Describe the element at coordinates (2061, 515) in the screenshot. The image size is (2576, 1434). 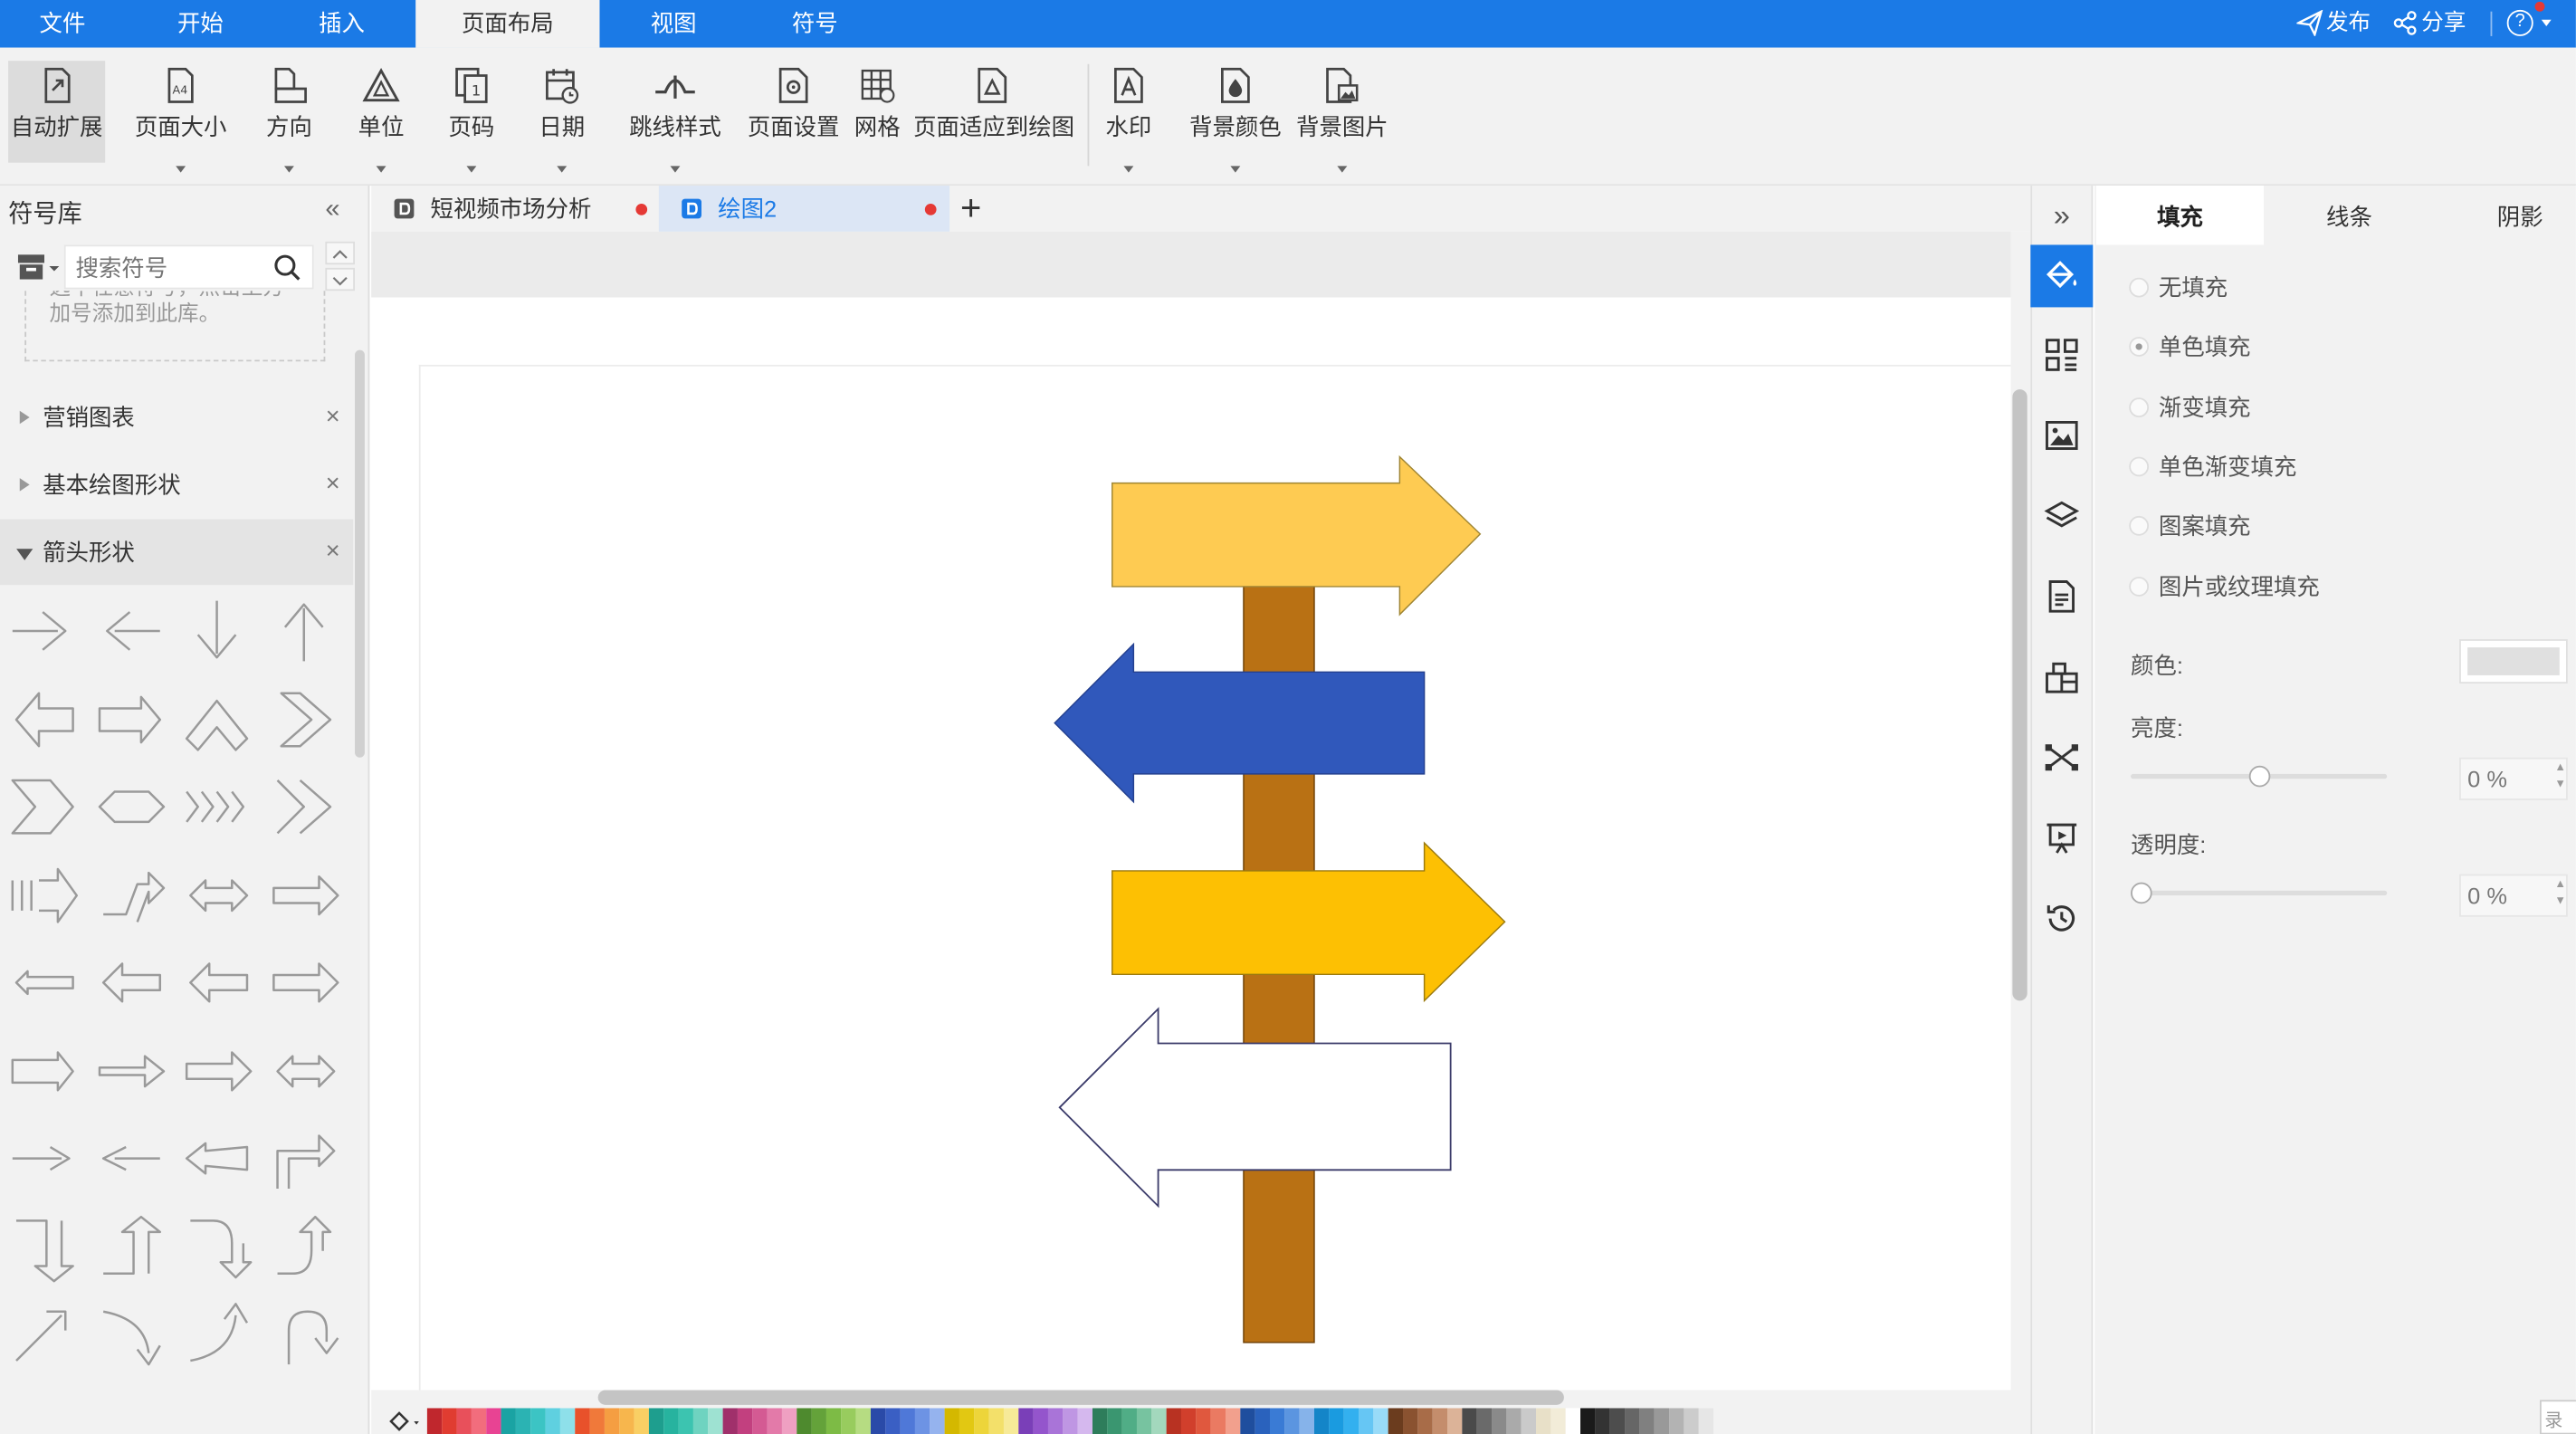
I see `layers-button` at that location.